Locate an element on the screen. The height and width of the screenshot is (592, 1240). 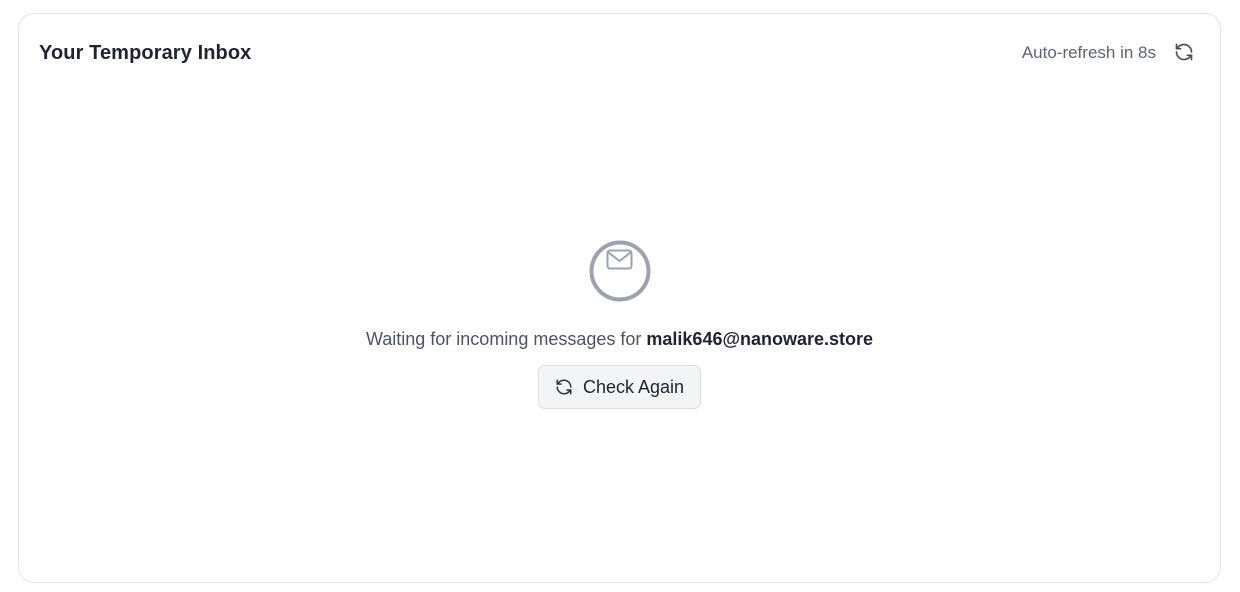
mail-icon is located at coordinates (619, 271).